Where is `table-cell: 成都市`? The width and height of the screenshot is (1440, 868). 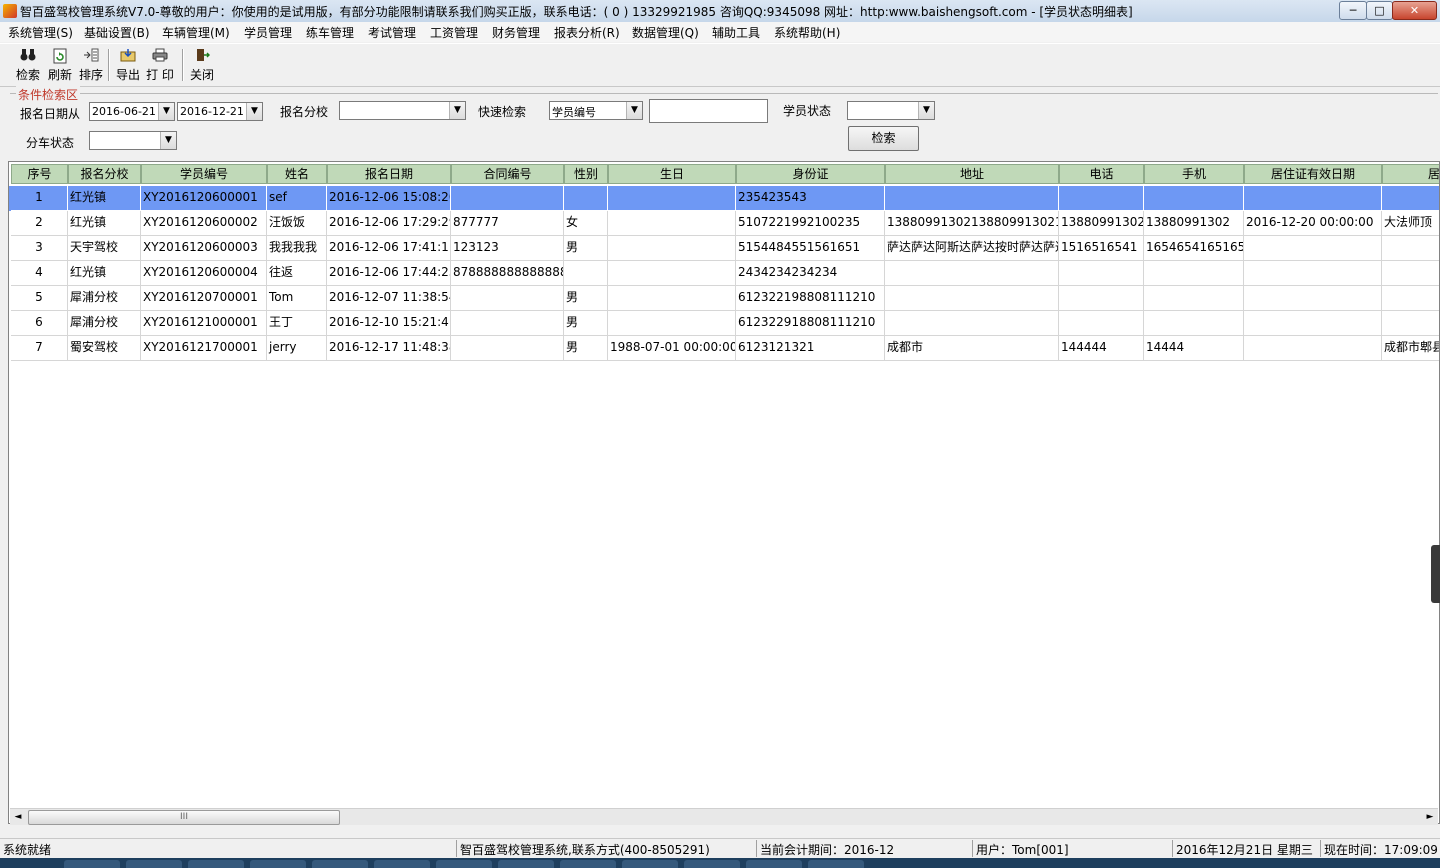 table-cell: 成都市 is located at coordinates (972, 348).